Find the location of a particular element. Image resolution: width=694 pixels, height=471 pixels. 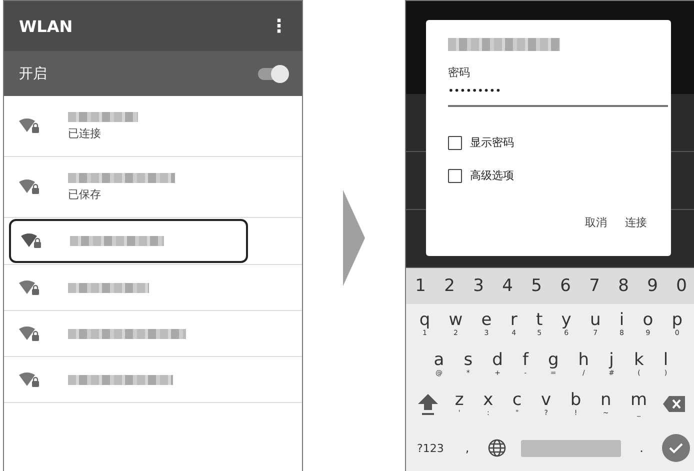

dialog-button: 连接 is located at coordinates (636, 222).